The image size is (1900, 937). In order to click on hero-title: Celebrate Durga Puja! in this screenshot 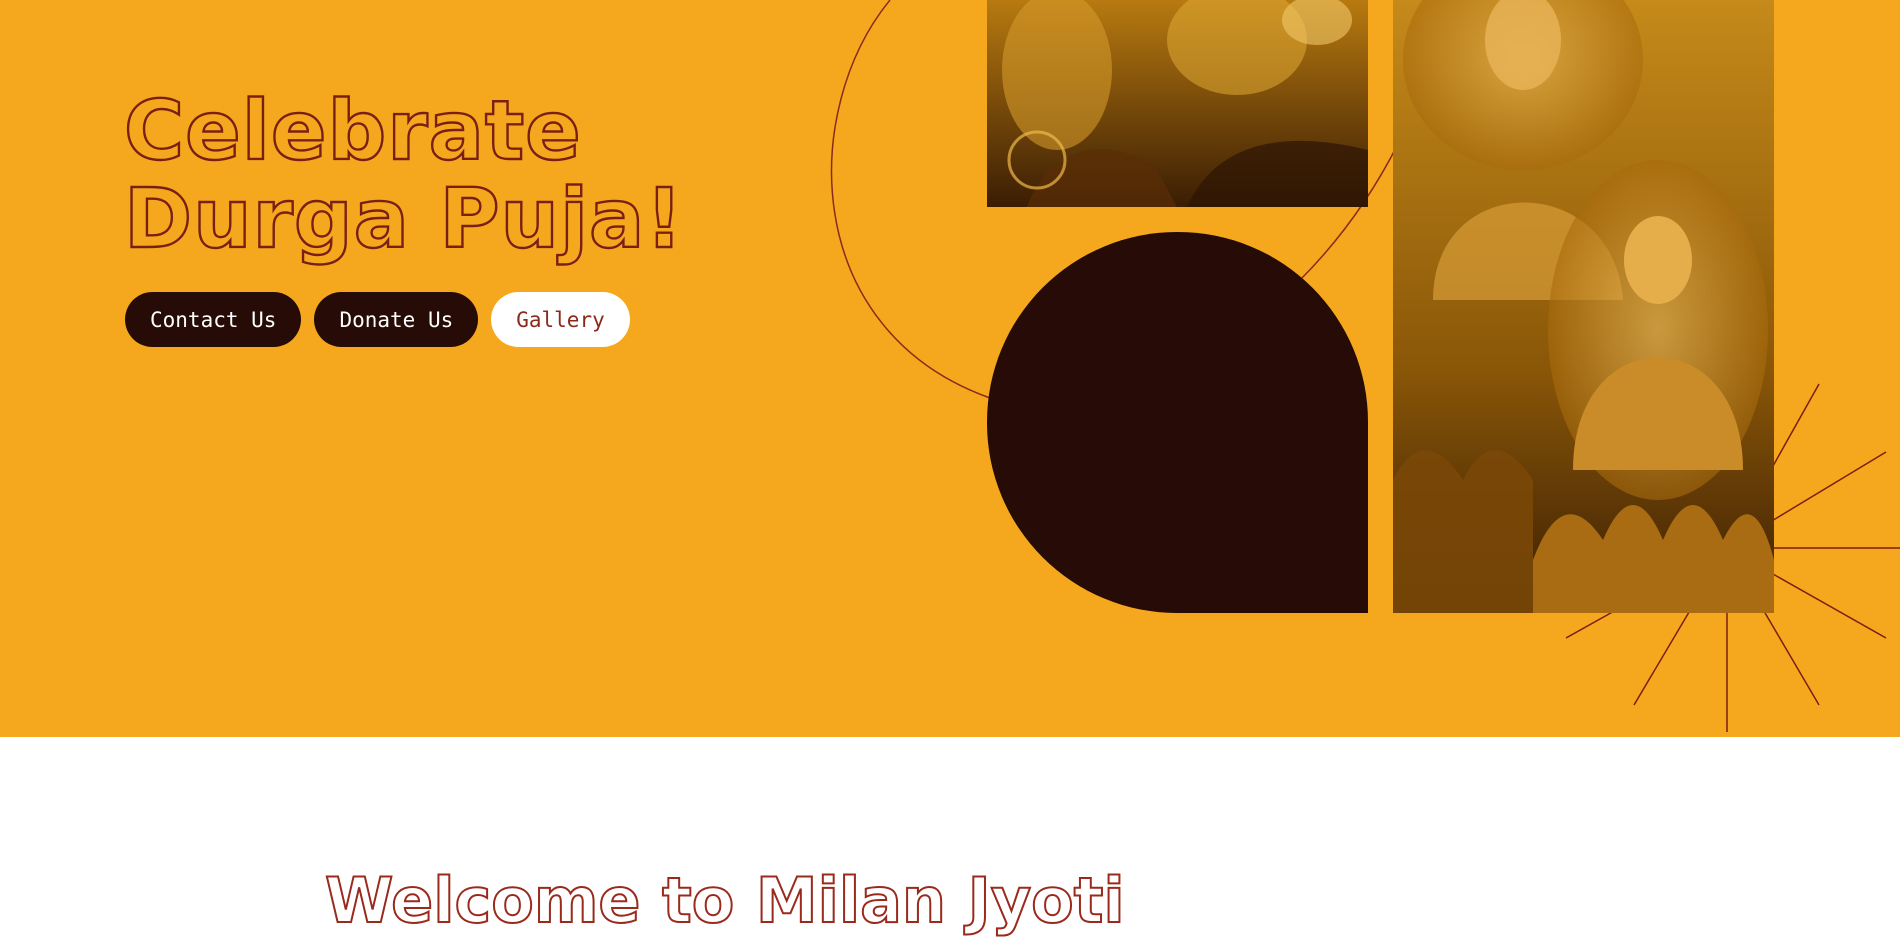, I will do `click(403, 175)`.